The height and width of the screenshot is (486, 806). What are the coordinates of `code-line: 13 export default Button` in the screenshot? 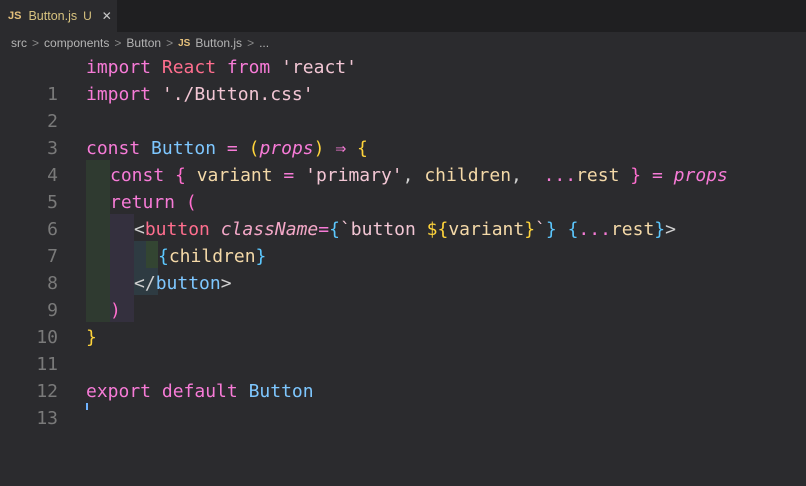 It's located at (403, 403).